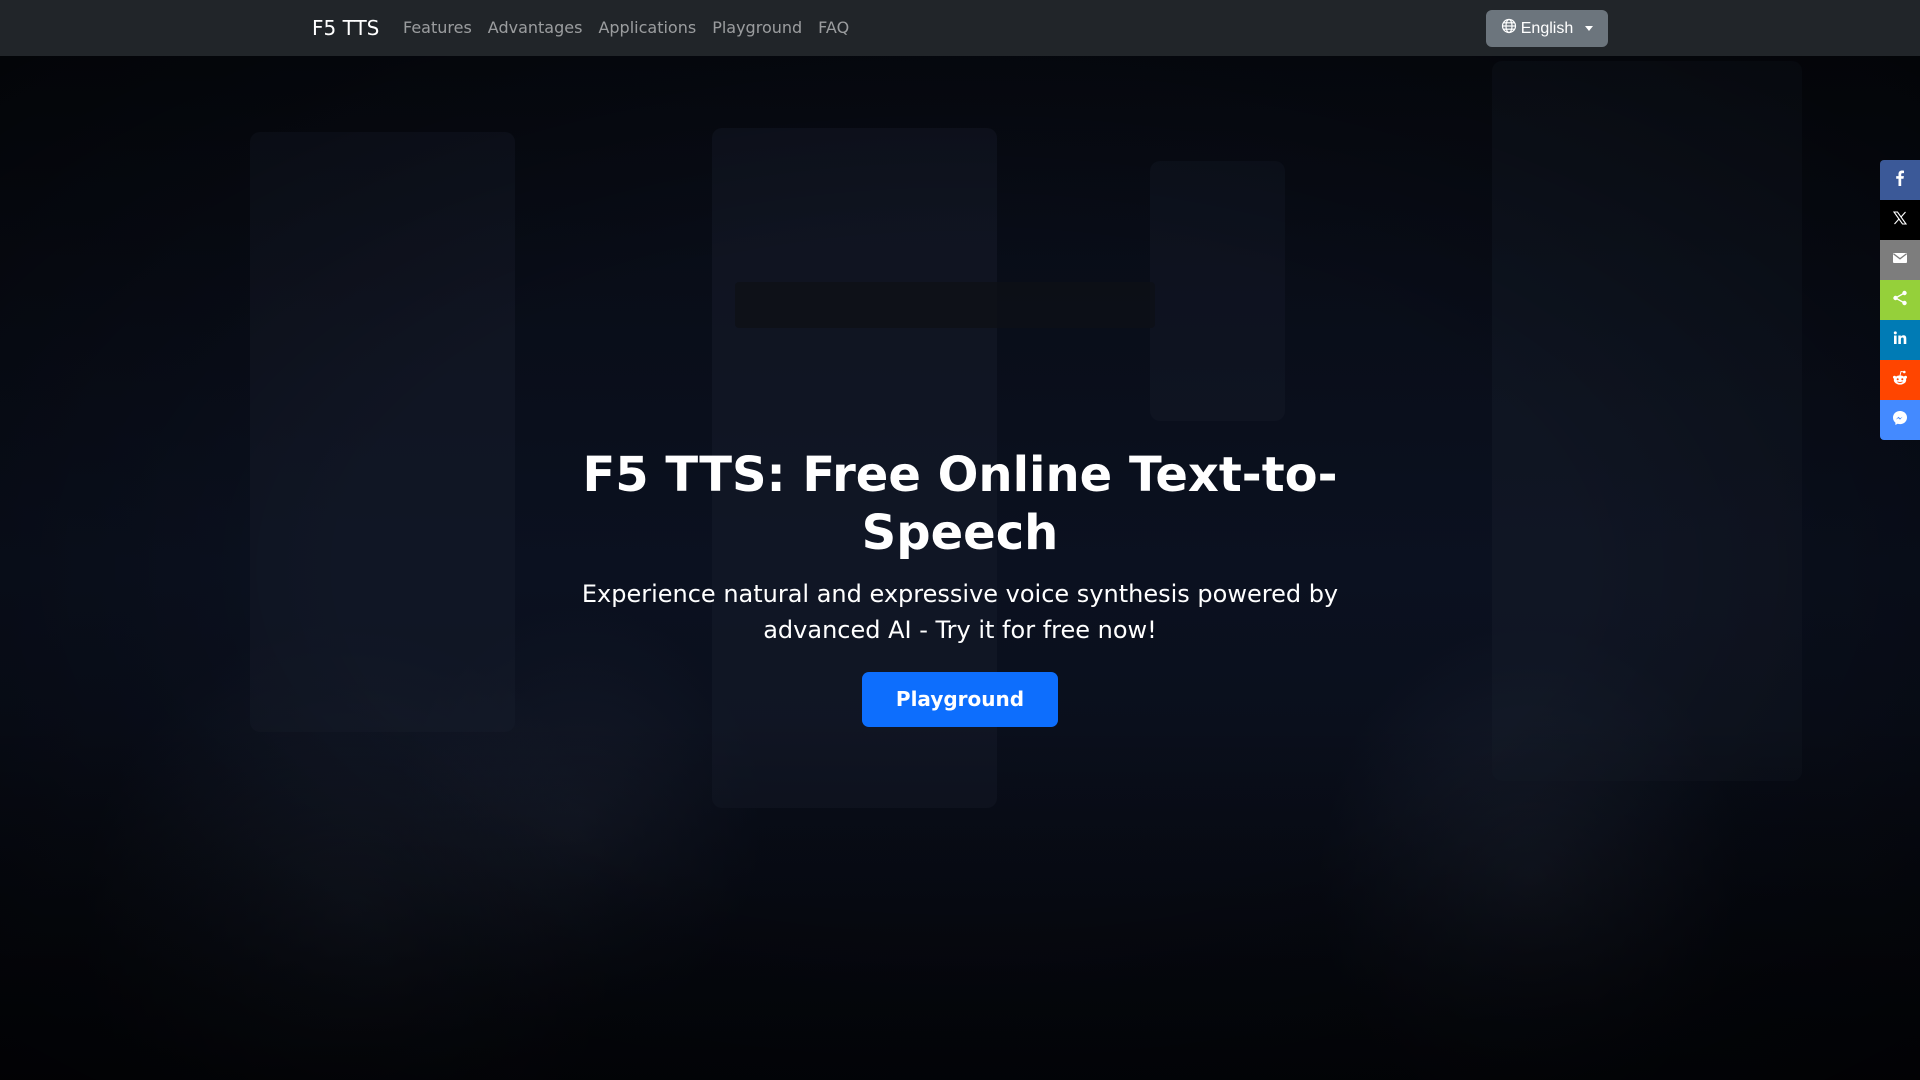 This screenshot has height=1080, width=1920. I want to click on nav-link-advantages: Advantages, so click(535, 28).